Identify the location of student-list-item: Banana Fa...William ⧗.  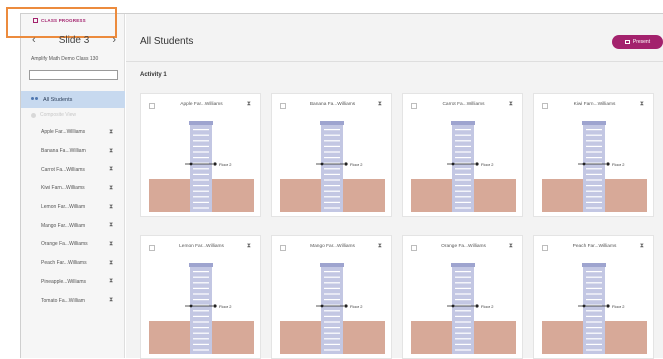
(73, 151).